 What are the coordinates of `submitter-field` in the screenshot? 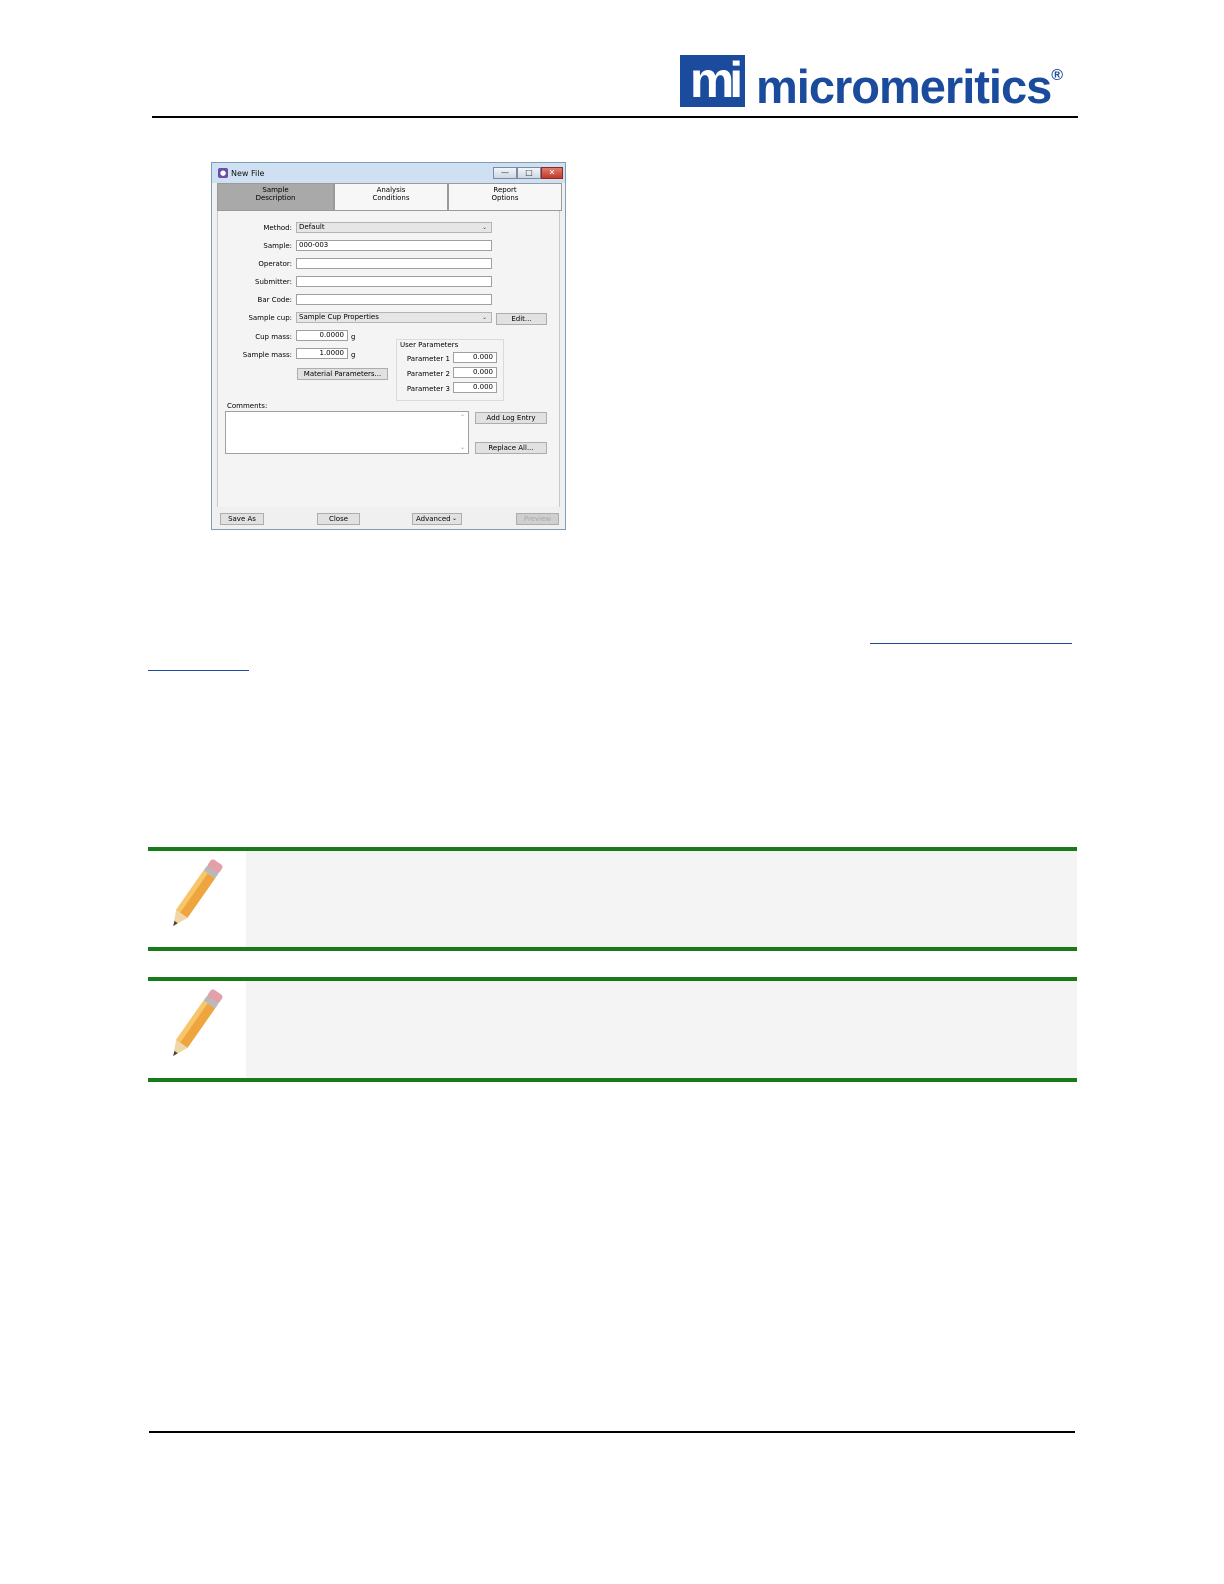 It's located at (394, 281).